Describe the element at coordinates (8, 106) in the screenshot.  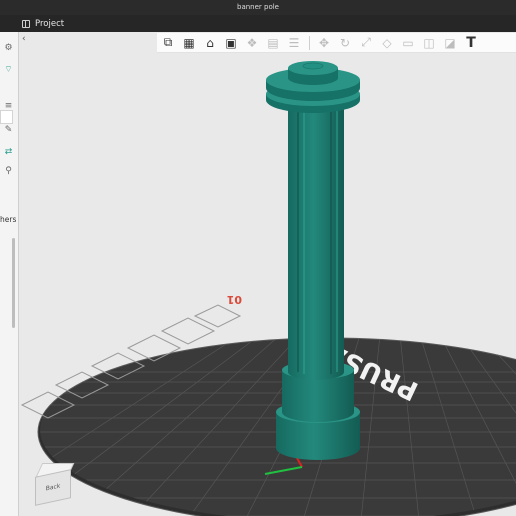
I see `filter-icon: ≡` at that location.